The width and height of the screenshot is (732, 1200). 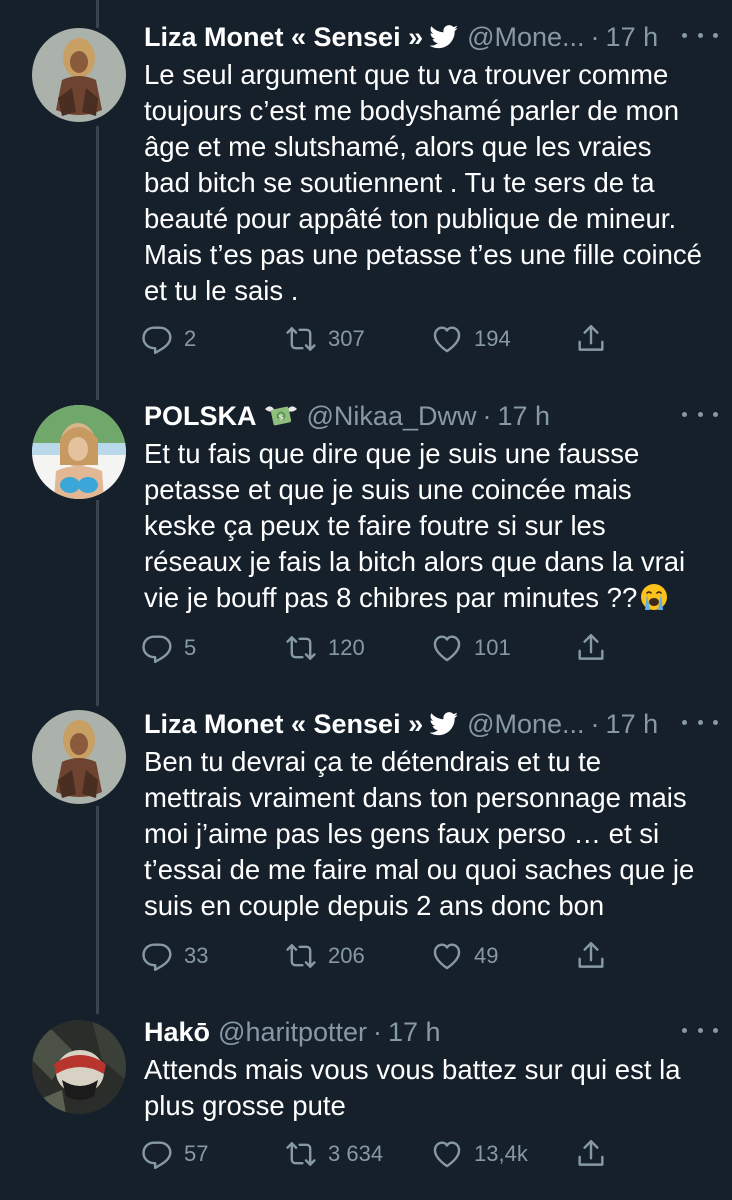 What do you see at coordinates (200, 416) in the screenshot?
I see `display-name: POLSKA` at bounding box center [200, 416].